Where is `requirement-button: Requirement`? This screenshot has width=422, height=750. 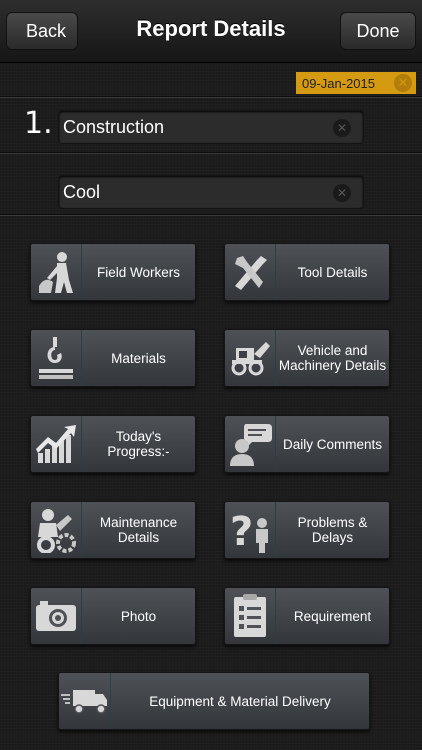 requirement-button: Requirement is located at coordinates (307, 616).